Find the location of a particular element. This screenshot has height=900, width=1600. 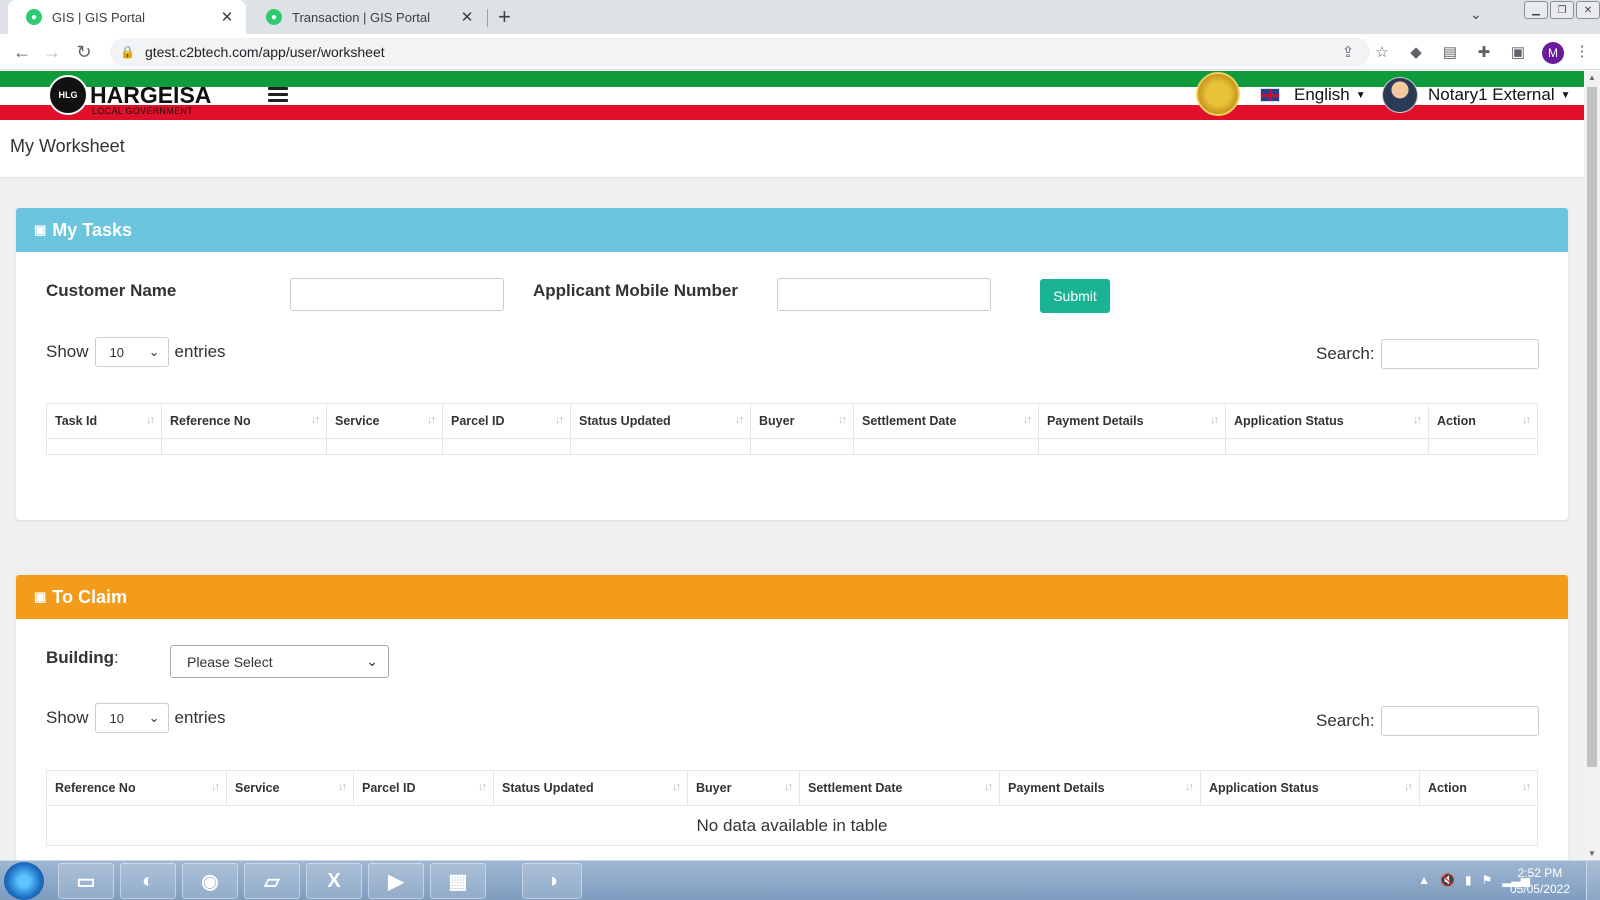

edge-browser-icon: ◐ is located at coordinates (148, 881).